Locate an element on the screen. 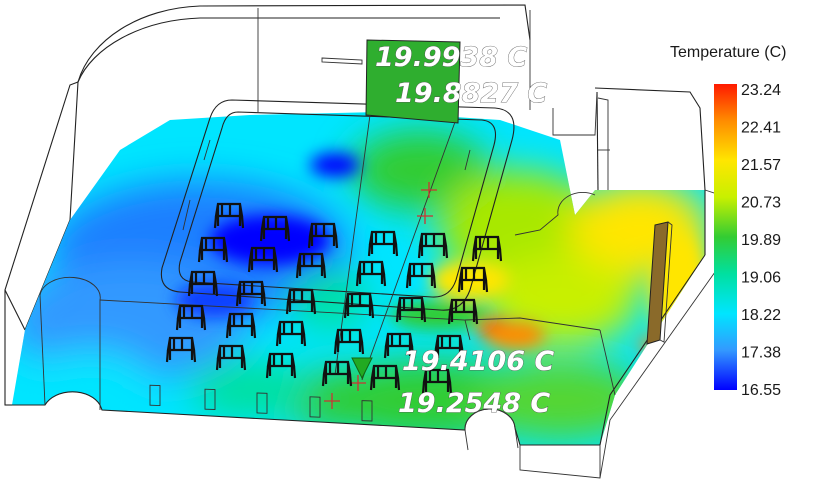  legend-color-bar is located at coordinates (725, 237).